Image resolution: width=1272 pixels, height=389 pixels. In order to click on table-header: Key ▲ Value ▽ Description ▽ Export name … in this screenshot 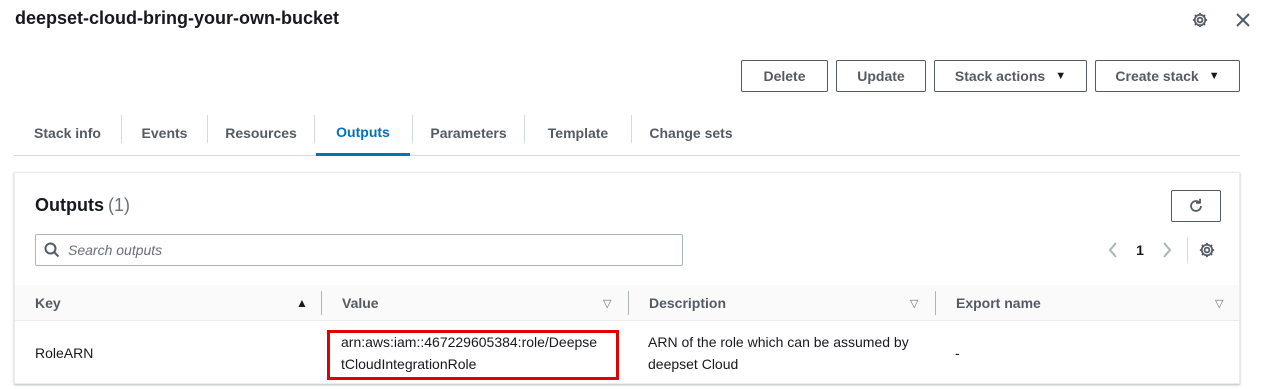, I will do `click(627, 303)`.